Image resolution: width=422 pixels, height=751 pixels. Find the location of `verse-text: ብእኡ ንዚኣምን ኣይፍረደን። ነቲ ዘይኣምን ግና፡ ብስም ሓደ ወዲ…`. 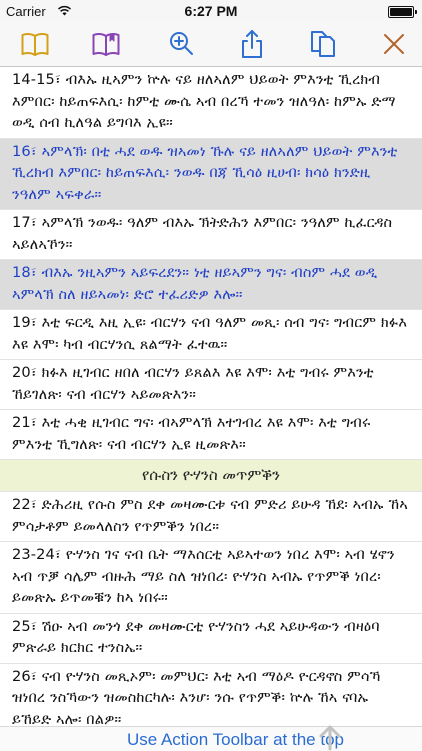

verse-text: ብእኡ ንዚኣምን ኣይፍረደን። ነቲ ዘይኣምን ግና፡ ብስም ሓደ ወዲ… is located at coordinates (195, 283).